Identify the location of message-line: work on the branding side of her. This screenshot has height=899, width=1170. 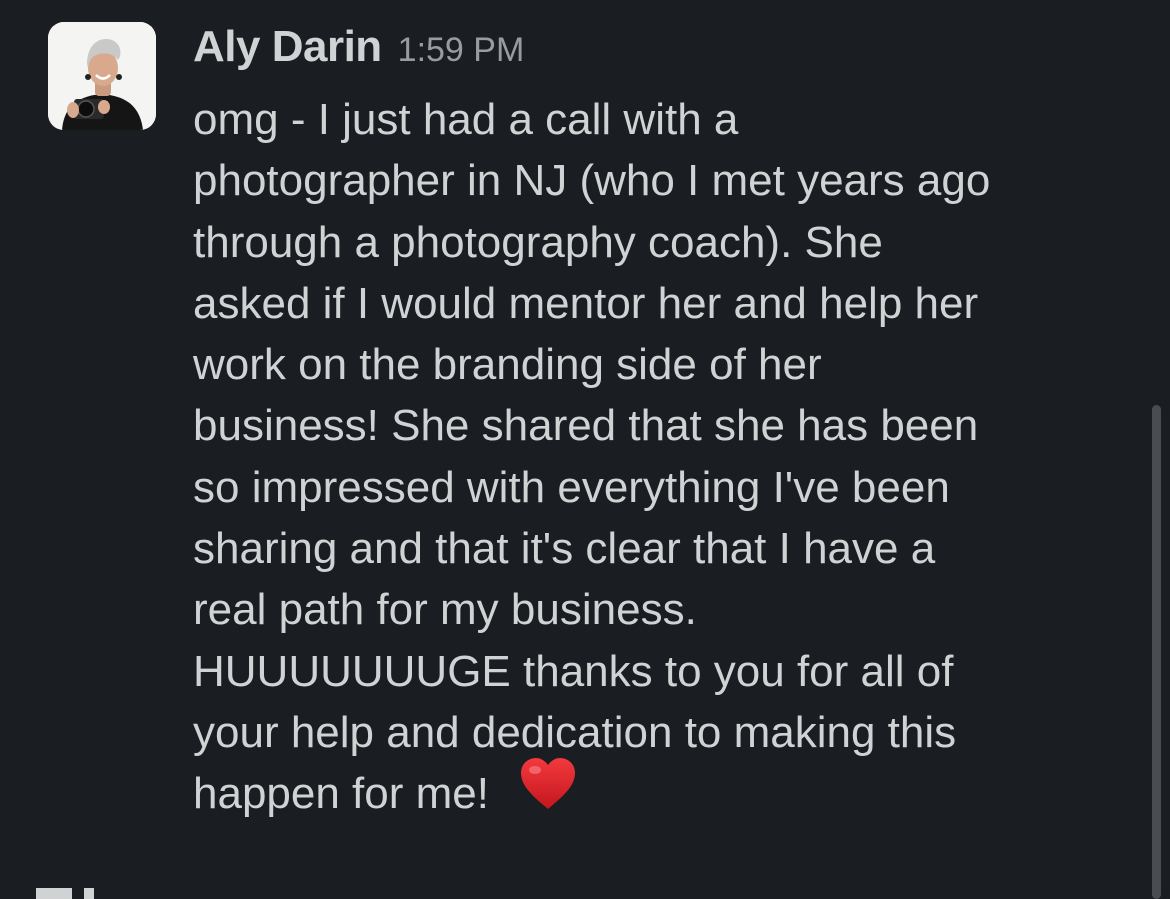
(507, 365).